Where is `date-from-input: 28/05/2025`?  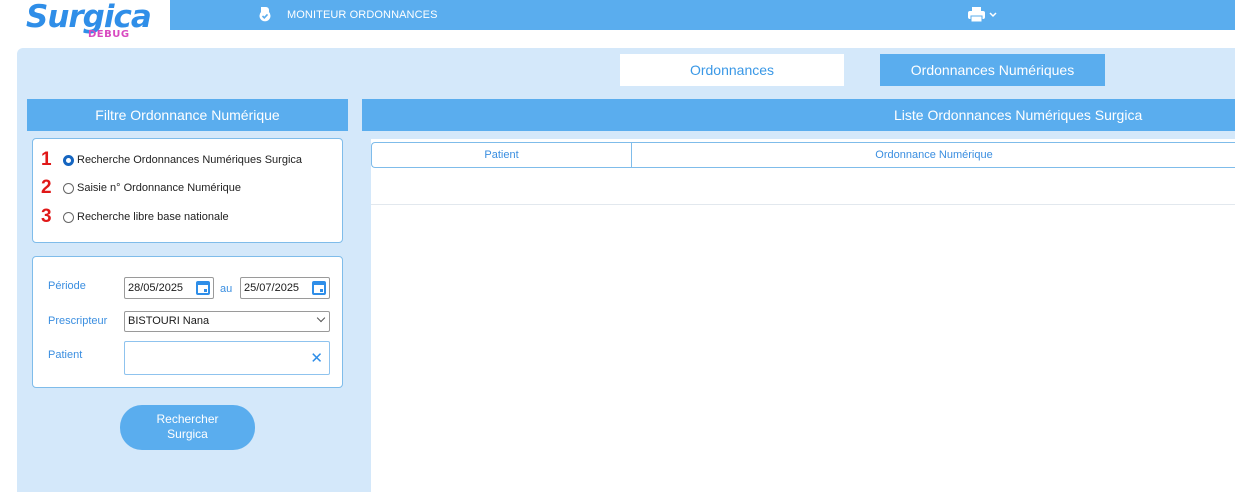
date-from-input: 28/05/2025 is located at coordinates (169, 288).